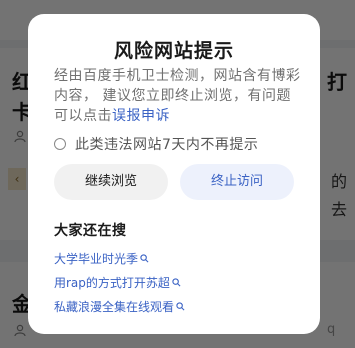 Image resolution: width=355 pixels, height=348 pixels. I want to click on suggestions-title: 大家还在搜, so click(90, 231).